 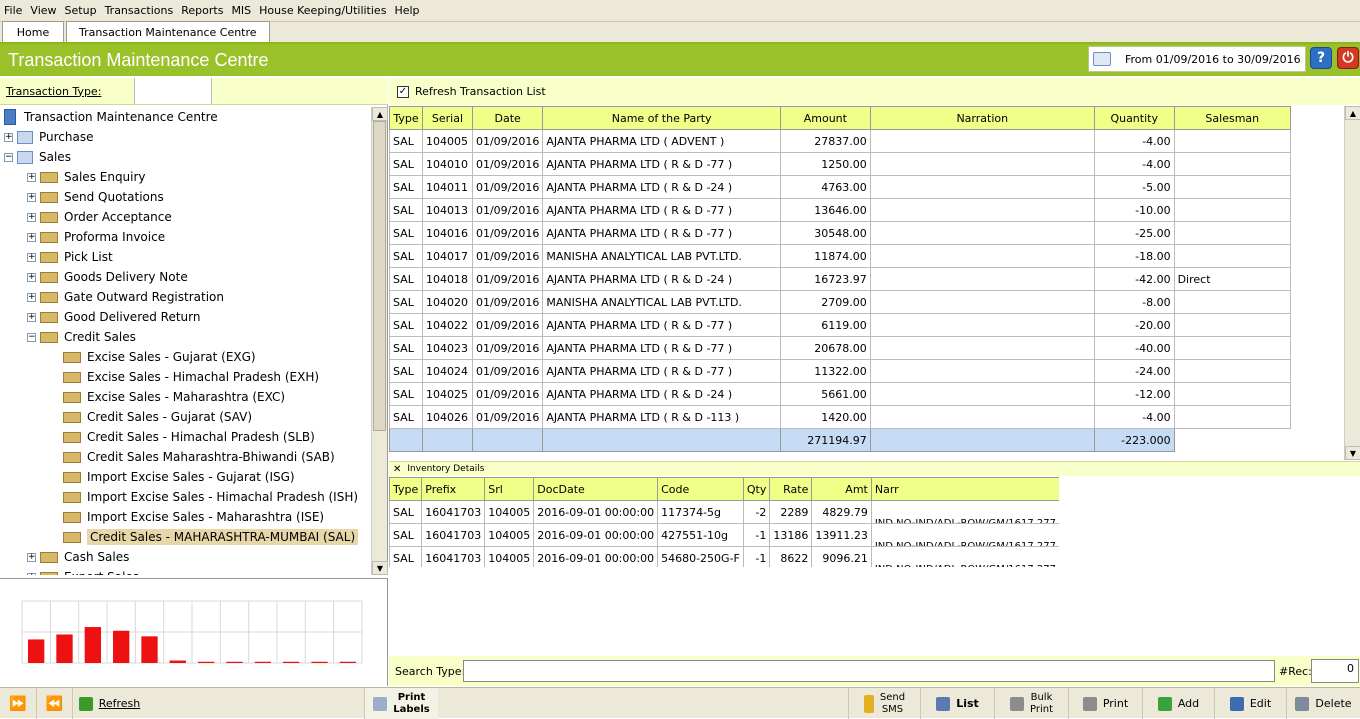 I want to click on table-cell: 104026, so click(x=447, y=417).